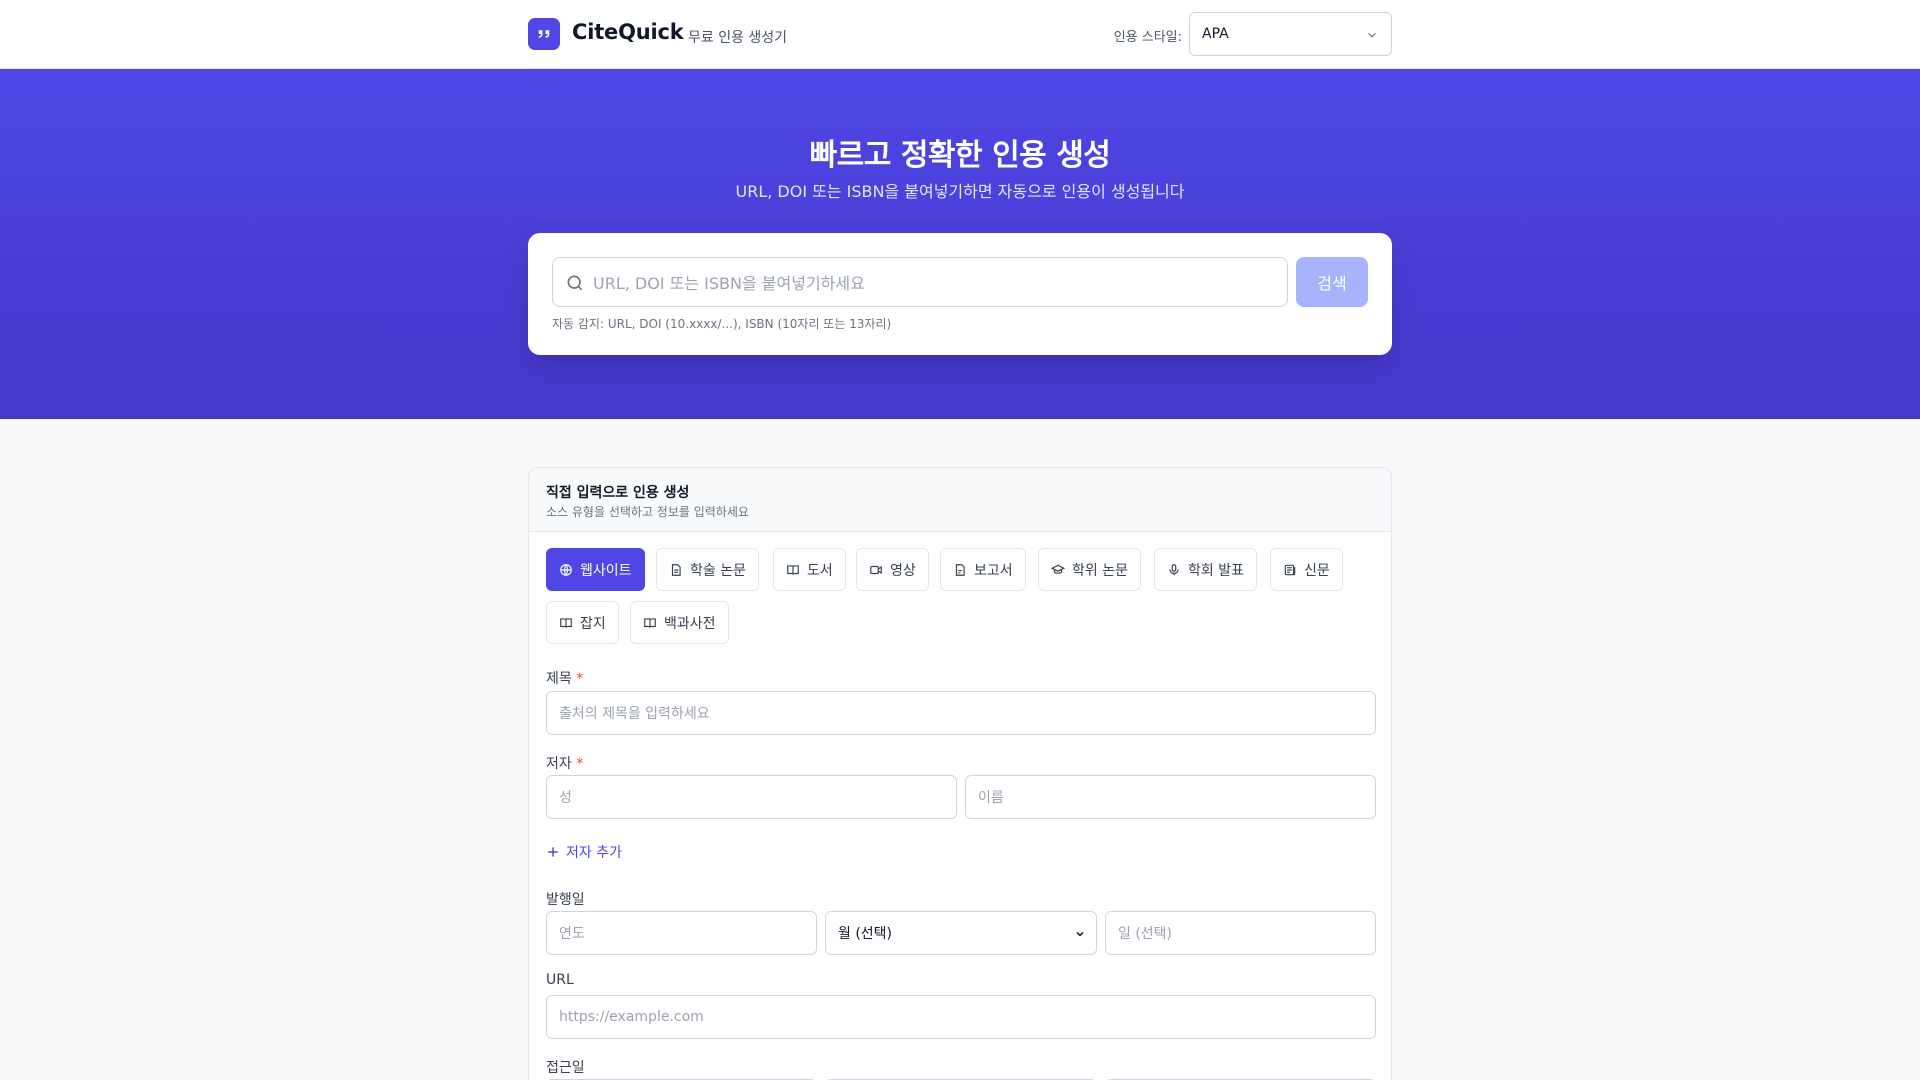 The height and width of the screenshot is (1080, 1920). Describe the element at coordinates (1290, 569) in the screenshot. I see `newspaper-icon` at that location.